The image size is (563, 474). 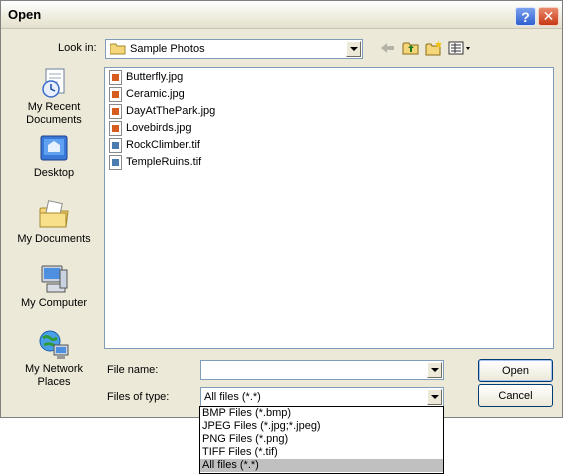 I want to click on place-my-documents: My Documents, so click(x=54, y=222).